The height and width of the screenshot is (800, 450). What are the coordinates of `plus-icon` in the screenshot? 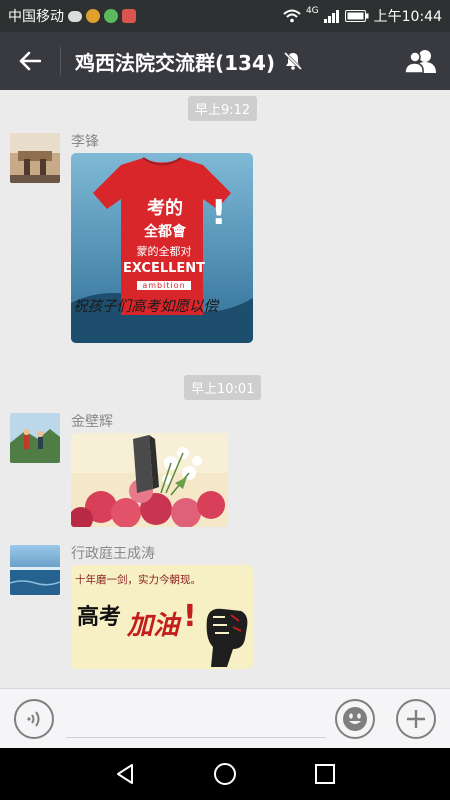 It's located at (416, 719).